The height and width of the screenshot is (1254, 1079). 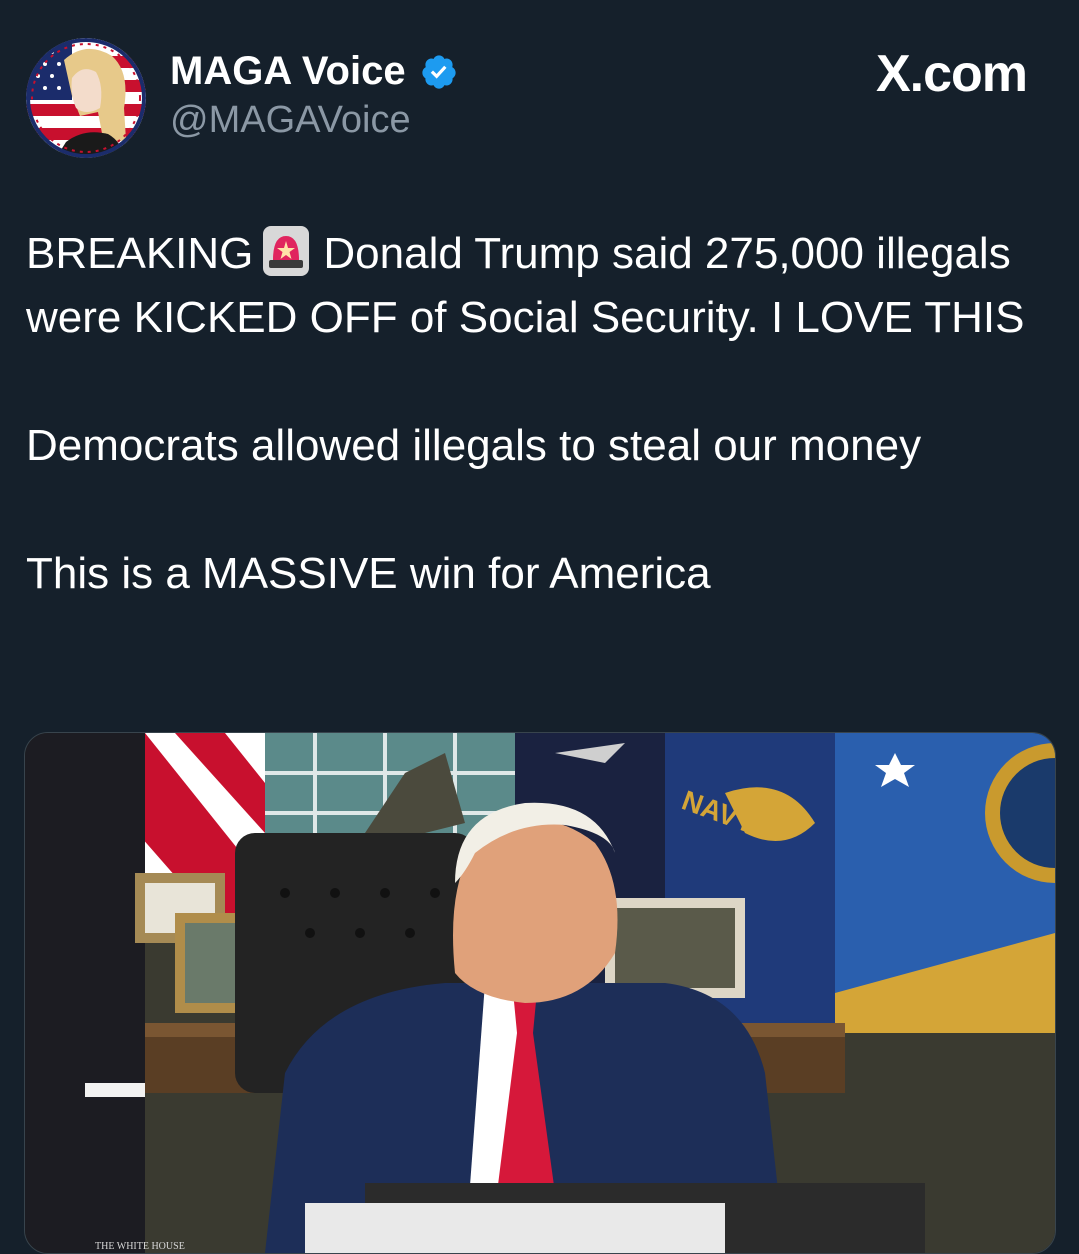 What do you see at coordinates (140, 1246) in the screenshot?
I see `white-house-watermark: THE WHITE HOUSE` at bounding box center [140, 1246].